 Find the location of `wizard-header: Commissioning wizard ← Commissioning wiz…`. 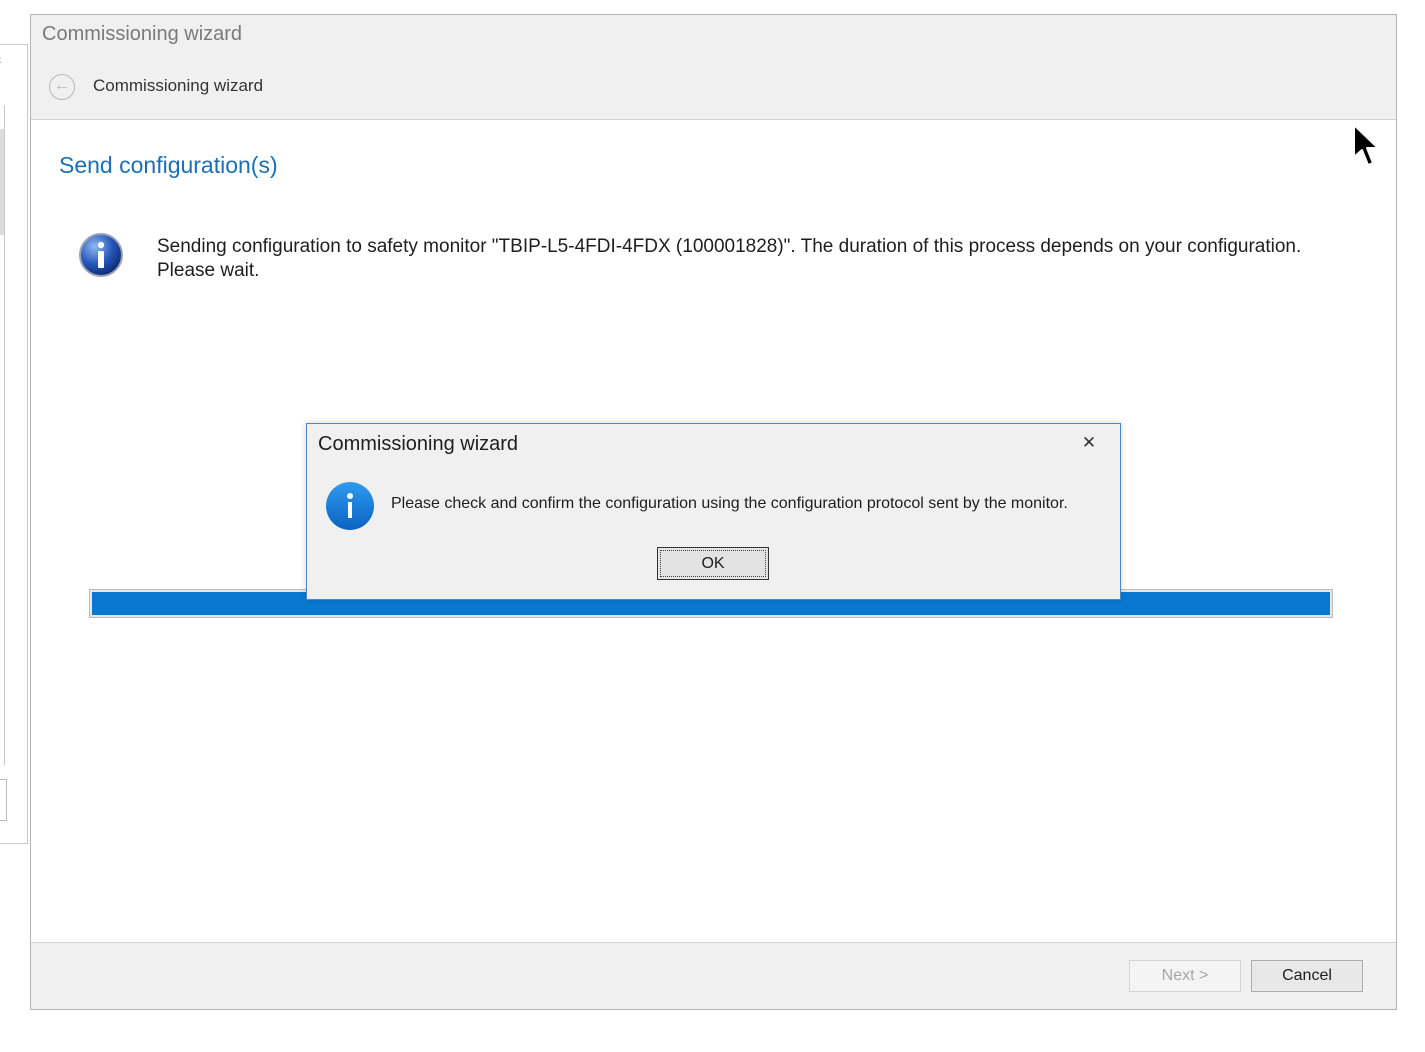

wizard-header: Commissioning wizard ← Commissioning wiz… is located at coordinates (713, 67).